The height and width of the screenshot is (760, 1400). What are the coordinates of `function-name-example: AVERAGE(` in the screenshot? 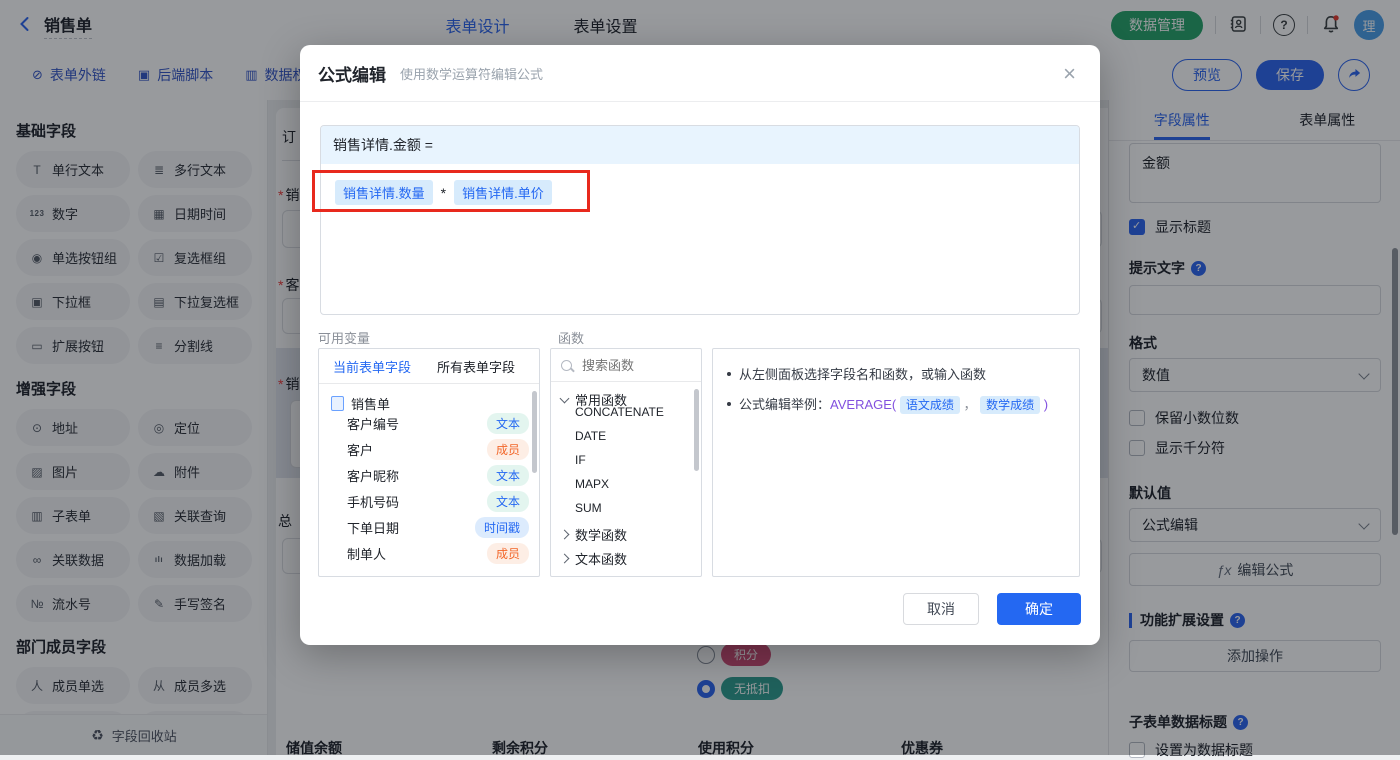 It's located at (863, 404).